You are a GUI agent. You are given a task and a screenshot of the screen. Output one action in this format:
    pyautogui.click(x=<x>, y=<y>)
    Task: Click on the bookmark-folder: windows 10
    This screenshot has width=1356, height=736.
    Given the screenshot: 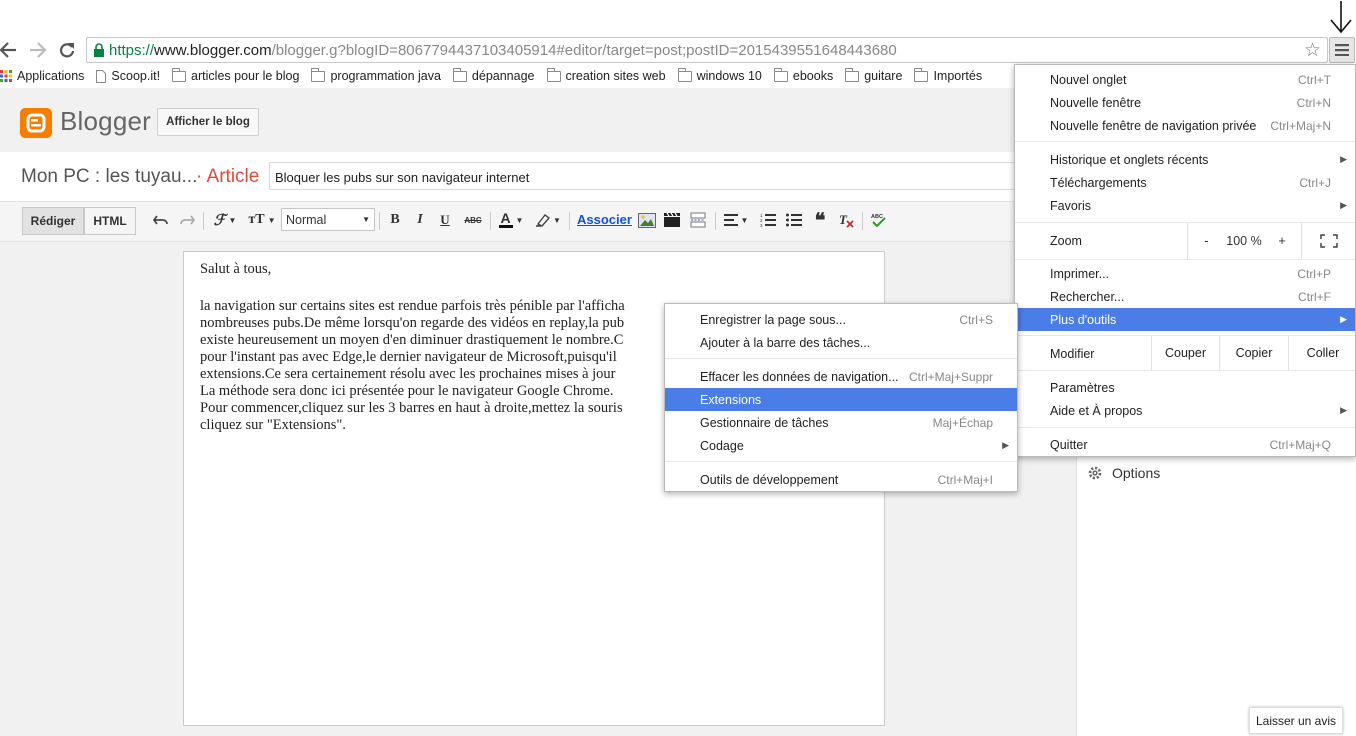 What is the action you would take?
    pyautogui.click(x=720, y=76)
    